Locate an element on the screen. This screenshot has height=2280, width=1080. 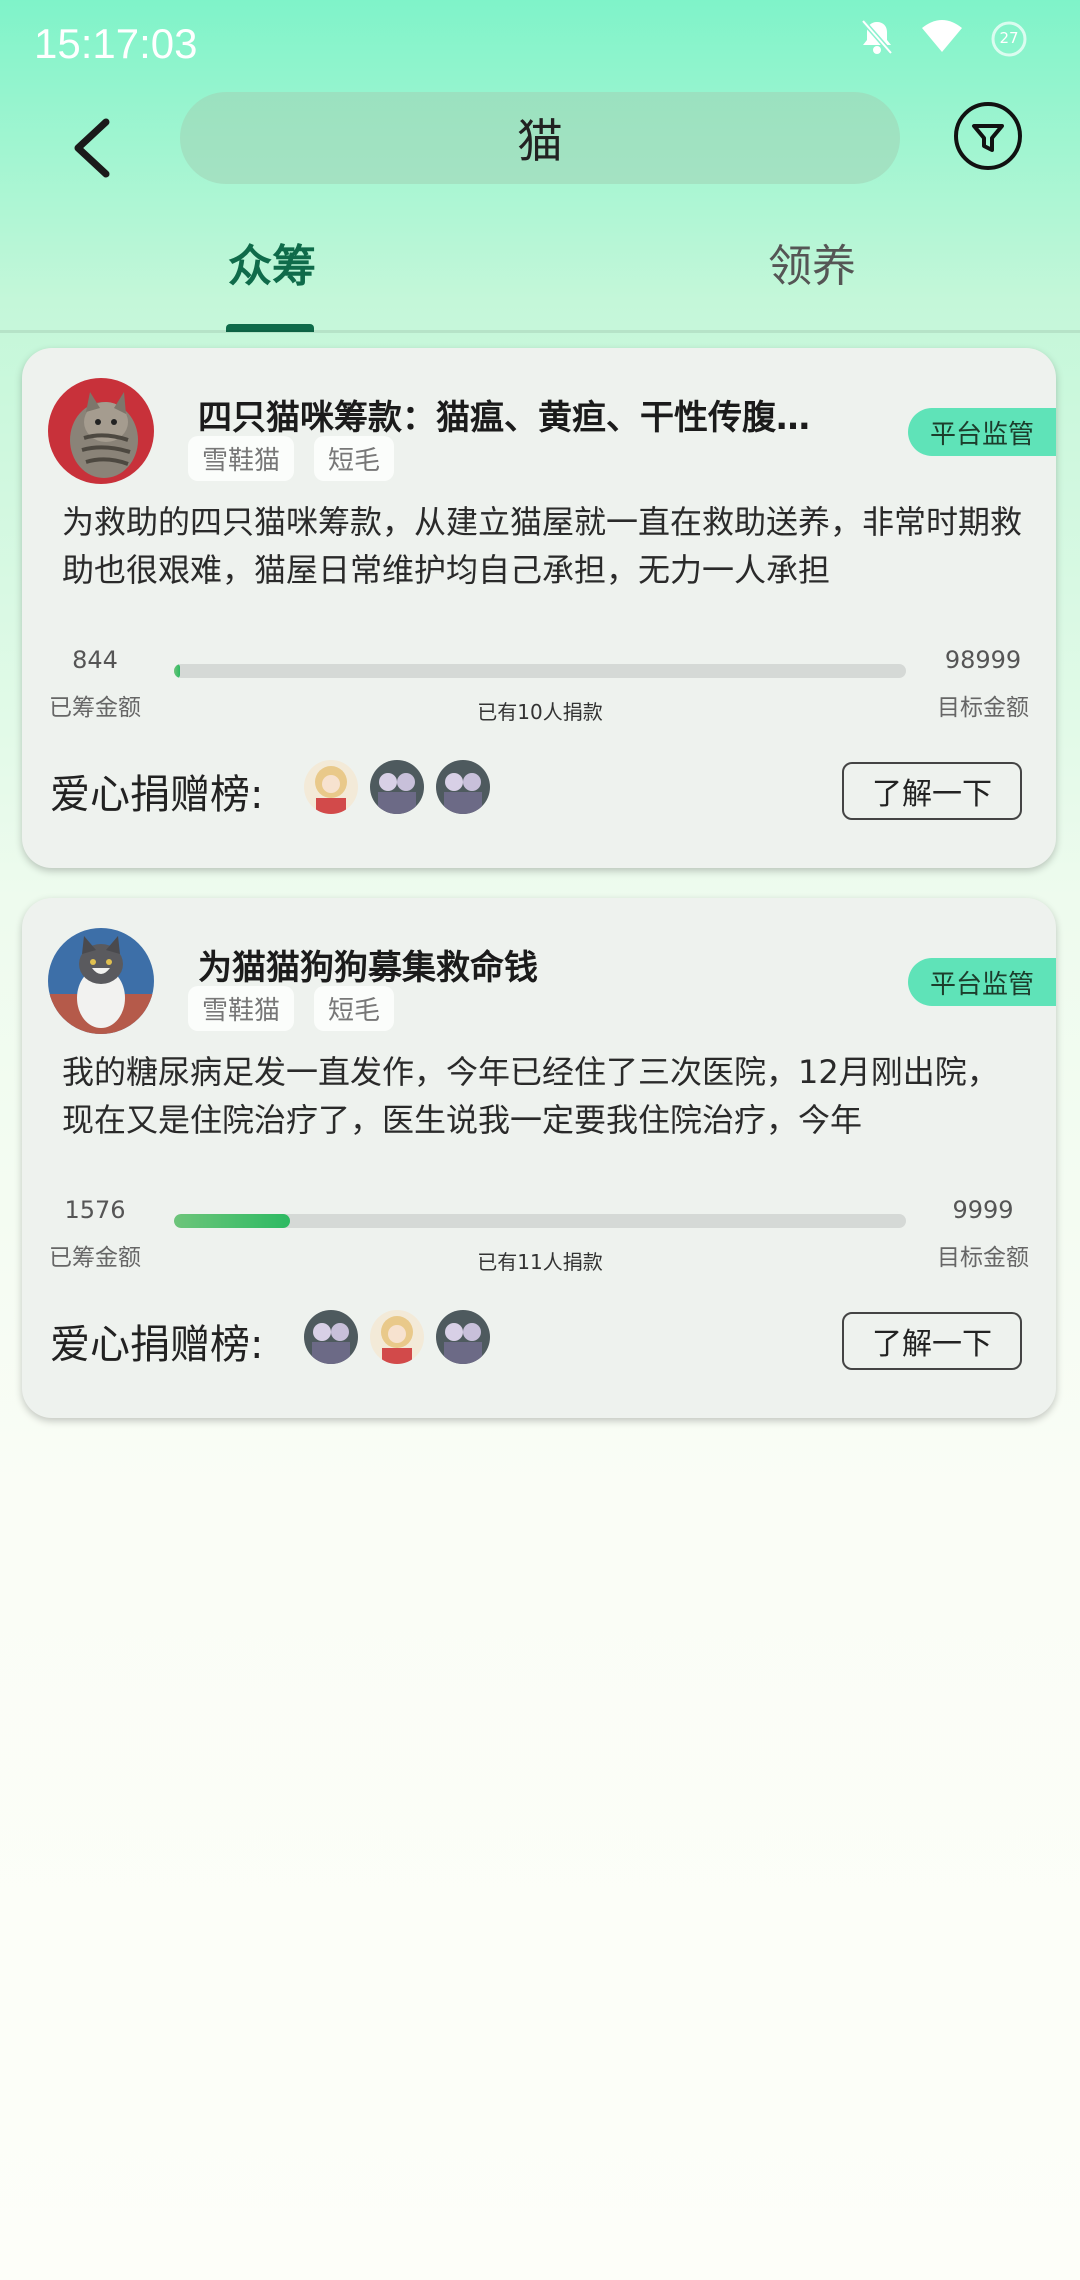
goal-amount: 98999 is located at coordinates (983, 660).